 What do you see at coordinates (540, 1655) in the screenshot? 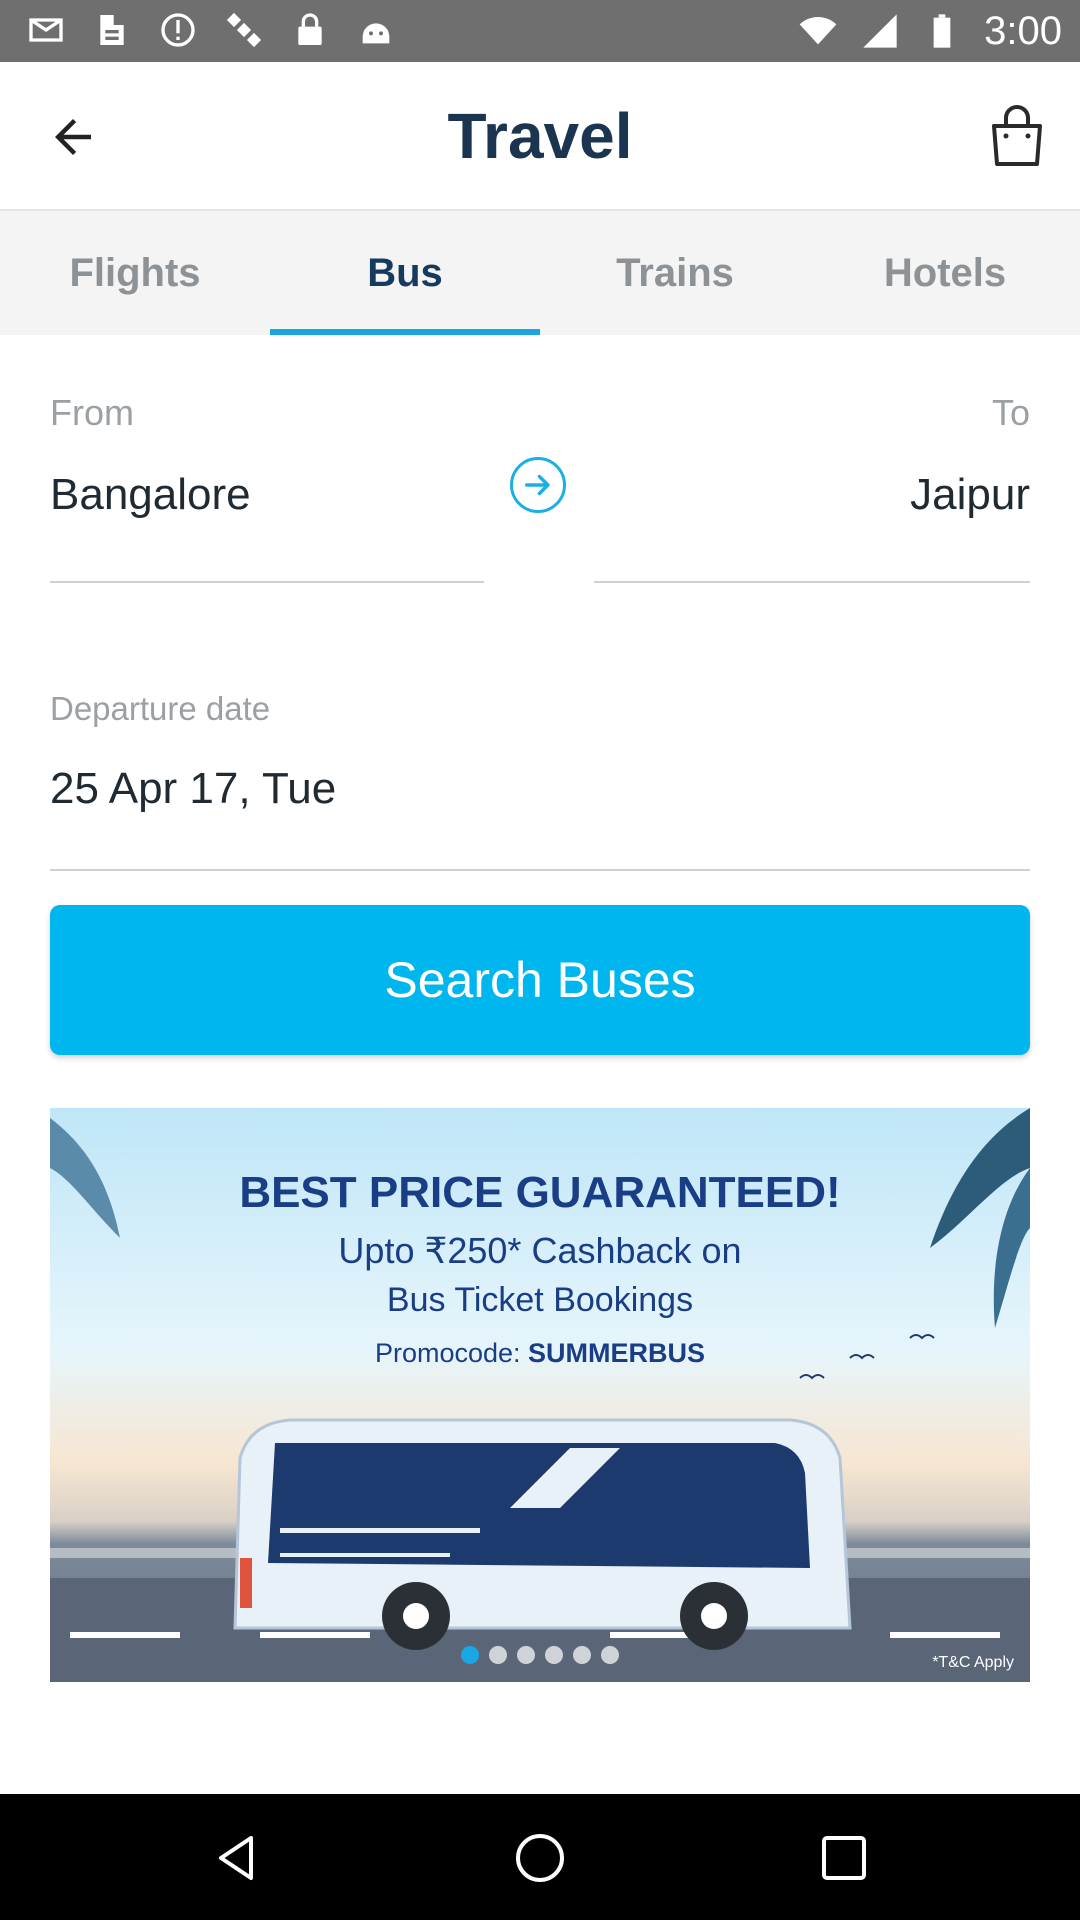
I see `carousel-dots` at bounding box center [540, 1655].